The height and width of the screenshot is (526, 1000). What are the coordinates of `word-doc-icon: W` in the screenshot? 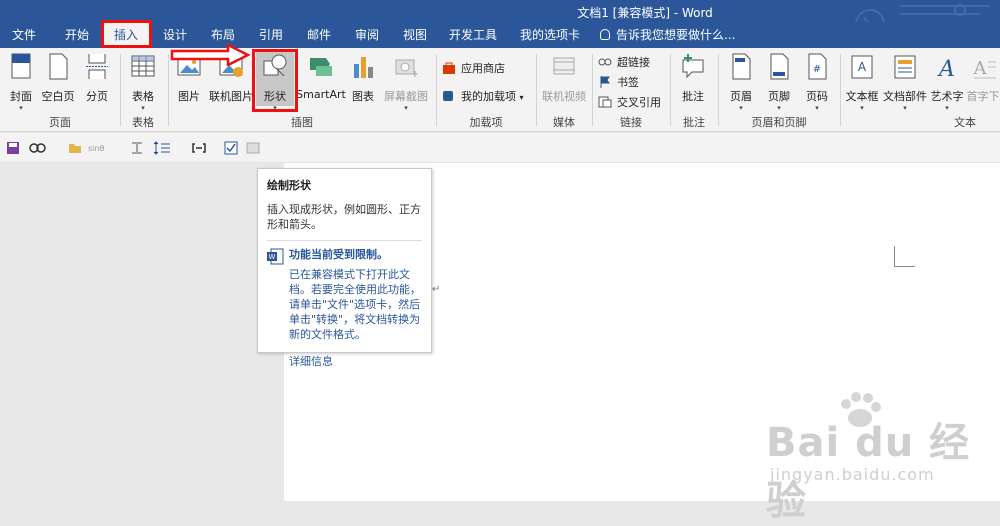 It's located at (275, 256).